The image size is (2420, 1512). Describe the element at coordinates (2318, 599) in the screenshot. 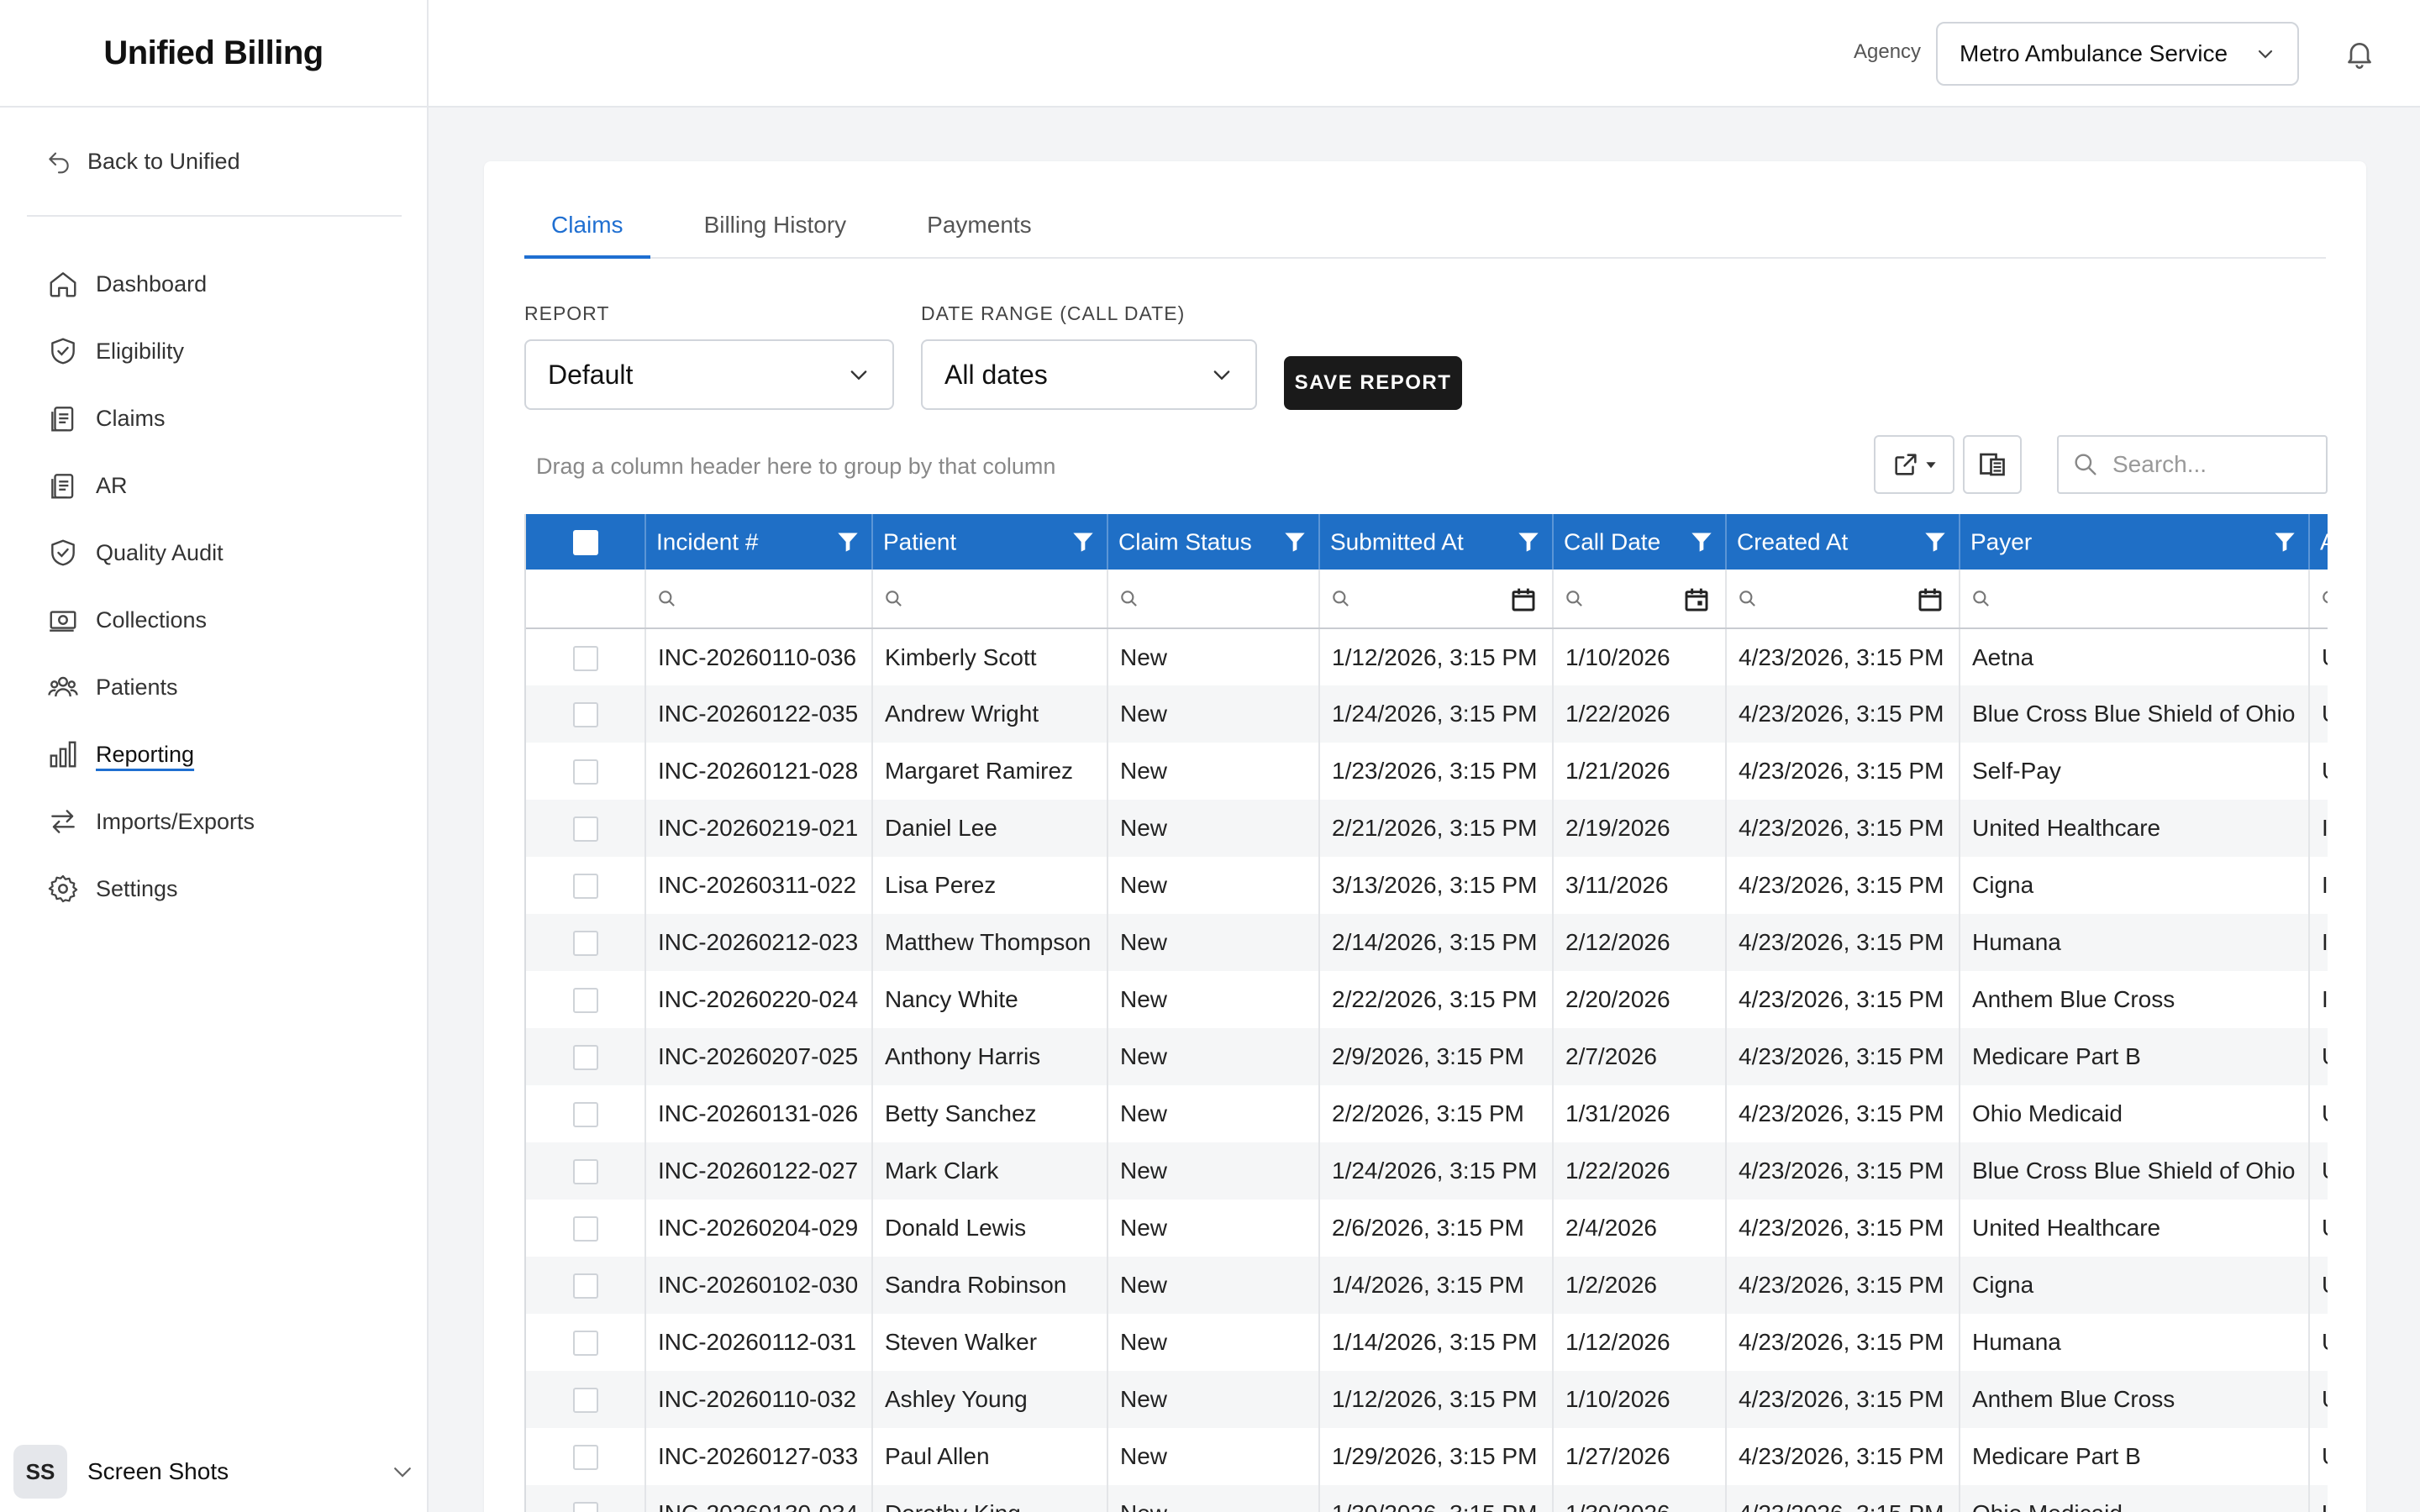

I see `filter-cell-truncated` at that location.